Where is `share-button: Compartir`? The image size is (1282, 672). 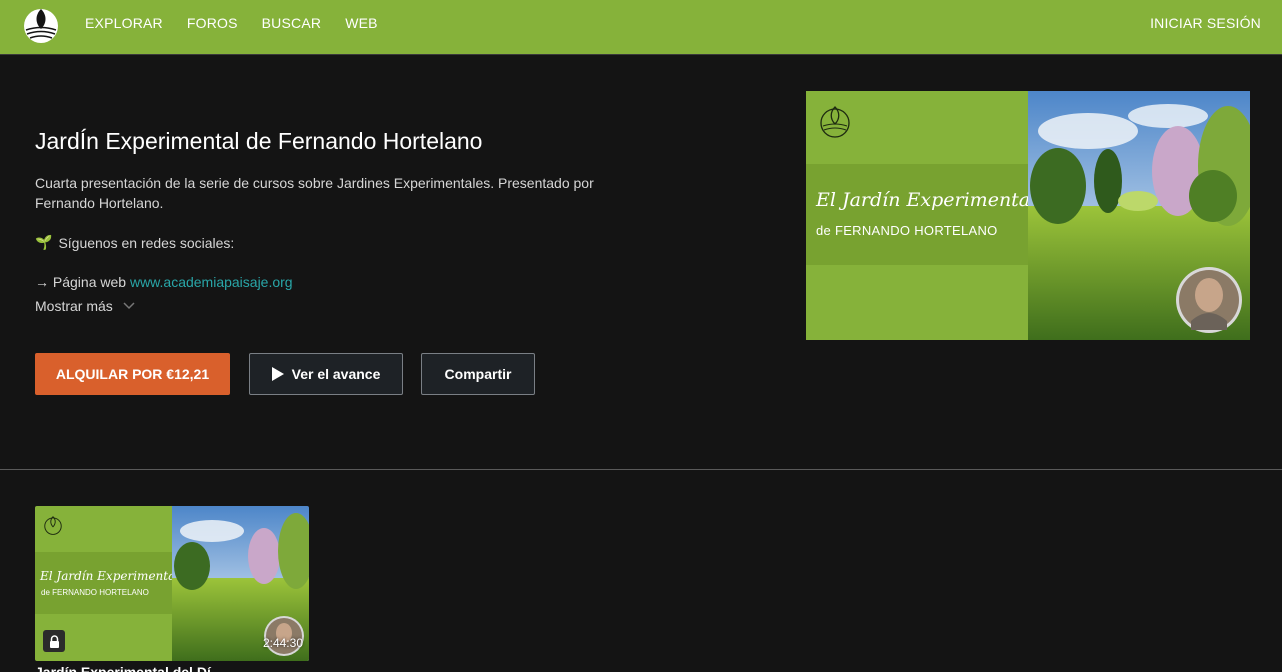
share-button: Compartir is located at coordinates (478, 374).